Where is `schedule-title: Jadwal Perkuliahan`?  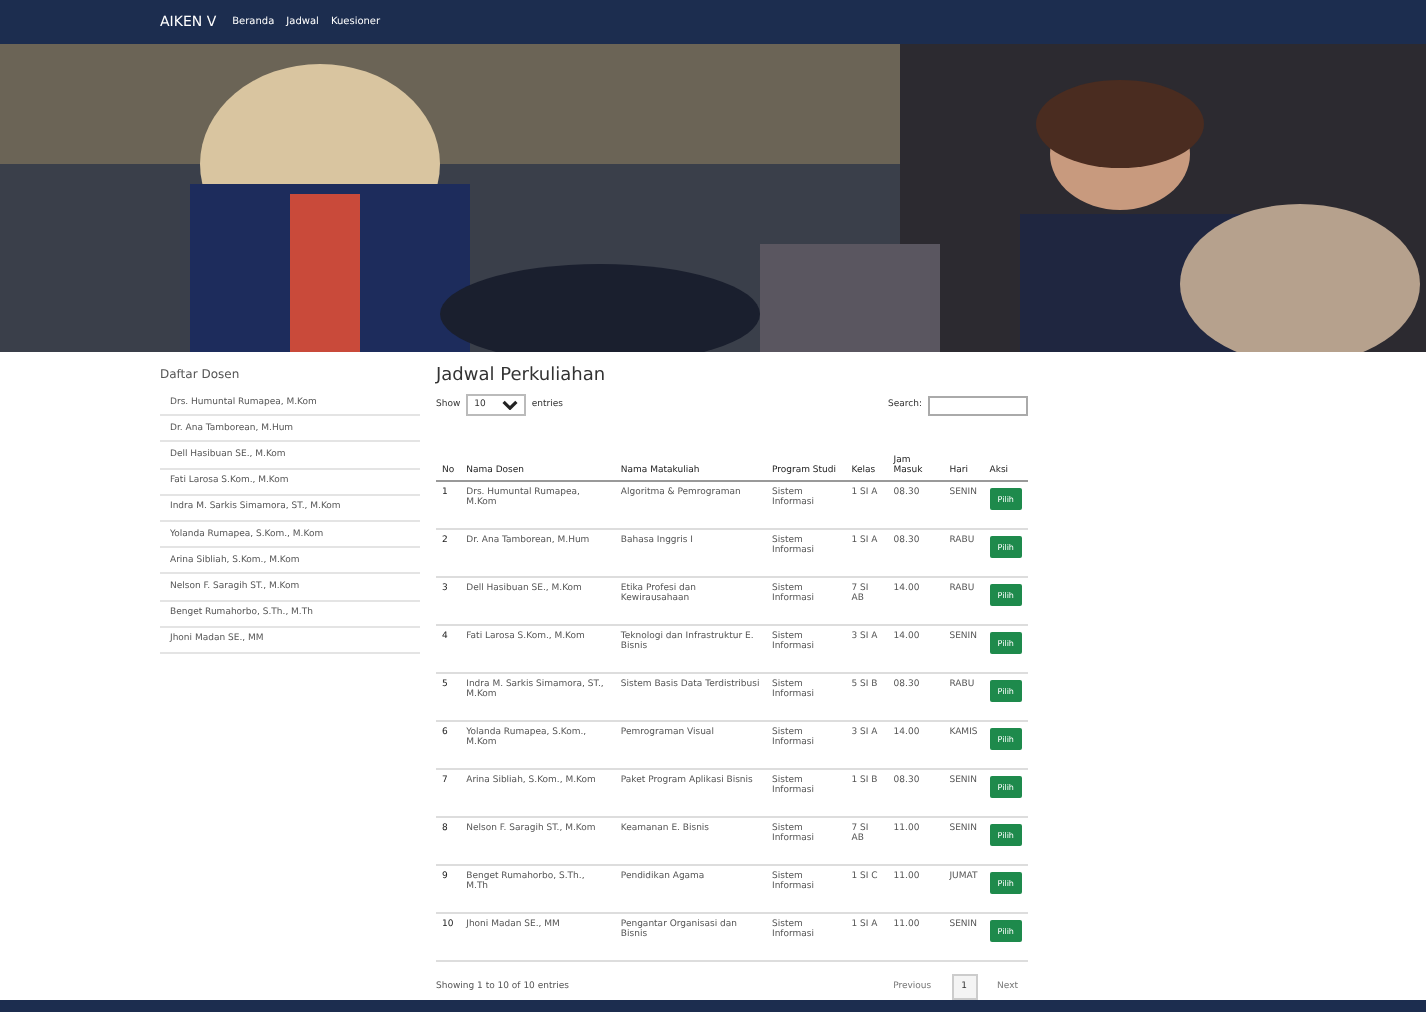
schedule-title: Jadwal Perkuliahan is located at coordinates (522, 377).